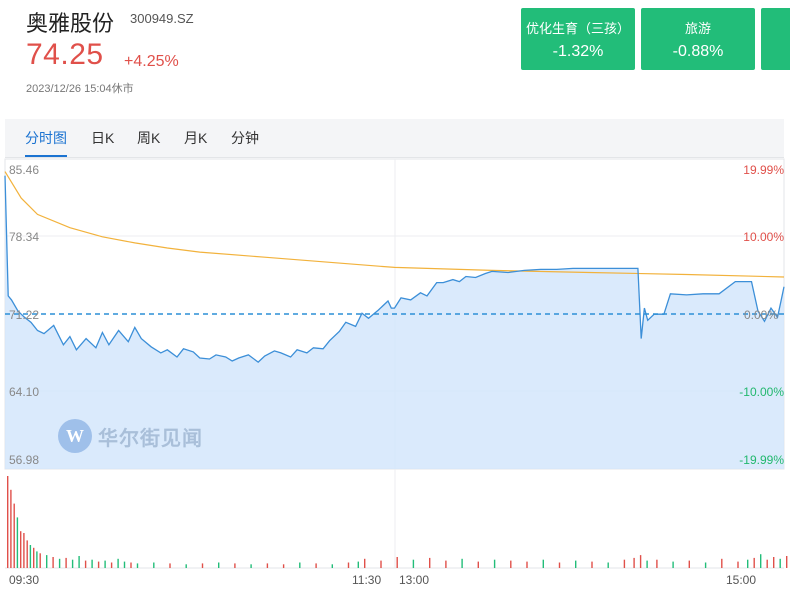  What do you see at coordinates (761, 460) in the screenshot?
I see `y-tick-right: -19.99%` at bounding box center [761, 460].